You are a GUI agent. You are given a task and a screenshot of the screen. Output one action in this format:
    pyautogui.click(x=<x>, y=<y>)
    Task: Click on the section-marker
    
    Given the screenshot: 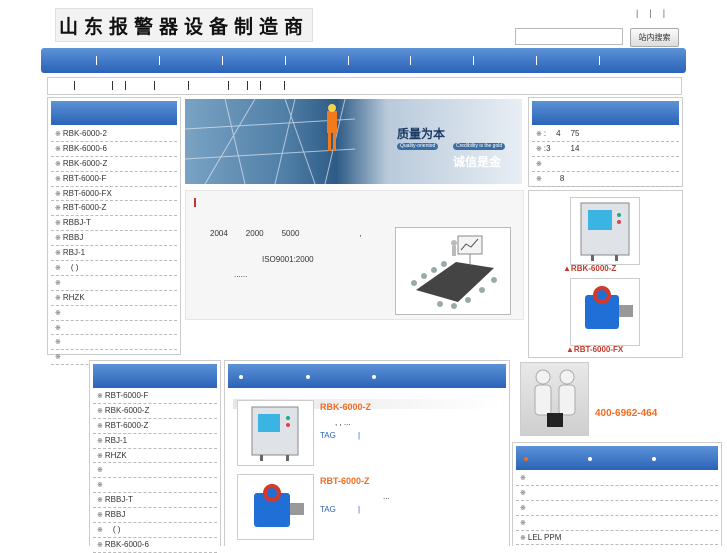 What is the action you would take?
    pyautogui.click(x=195, y=202)
    